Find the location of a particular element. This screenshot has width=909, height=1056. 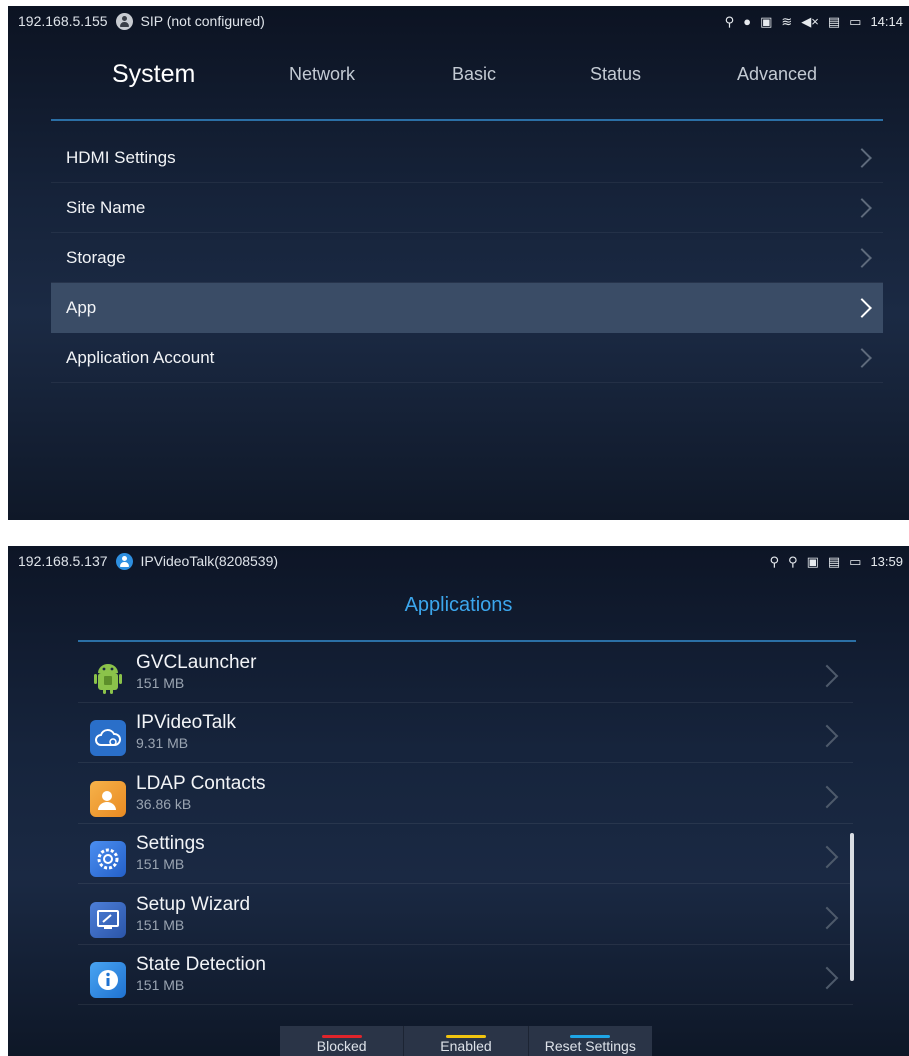

app-name: Setup Wizard is located at coordinates (193, 904).